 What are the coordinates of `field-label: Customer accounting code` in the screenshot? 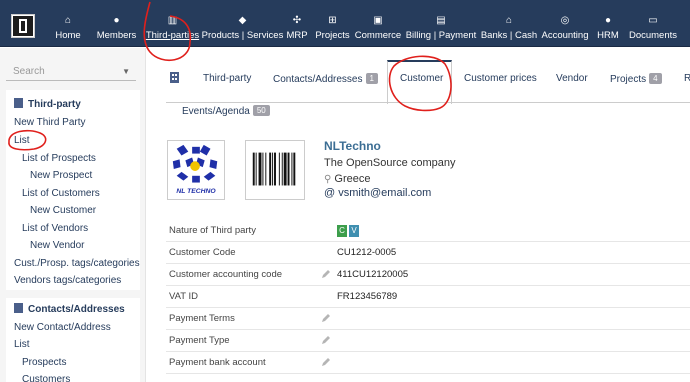 It's located at (226, 274).